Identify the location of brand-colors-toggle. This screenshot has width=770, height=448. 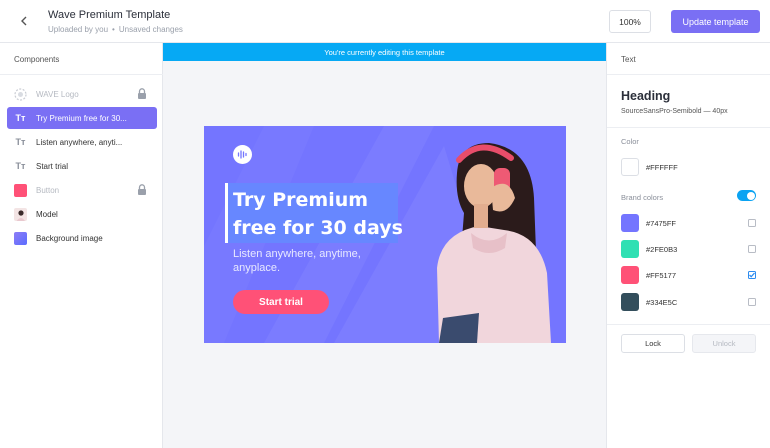
(746, 195).